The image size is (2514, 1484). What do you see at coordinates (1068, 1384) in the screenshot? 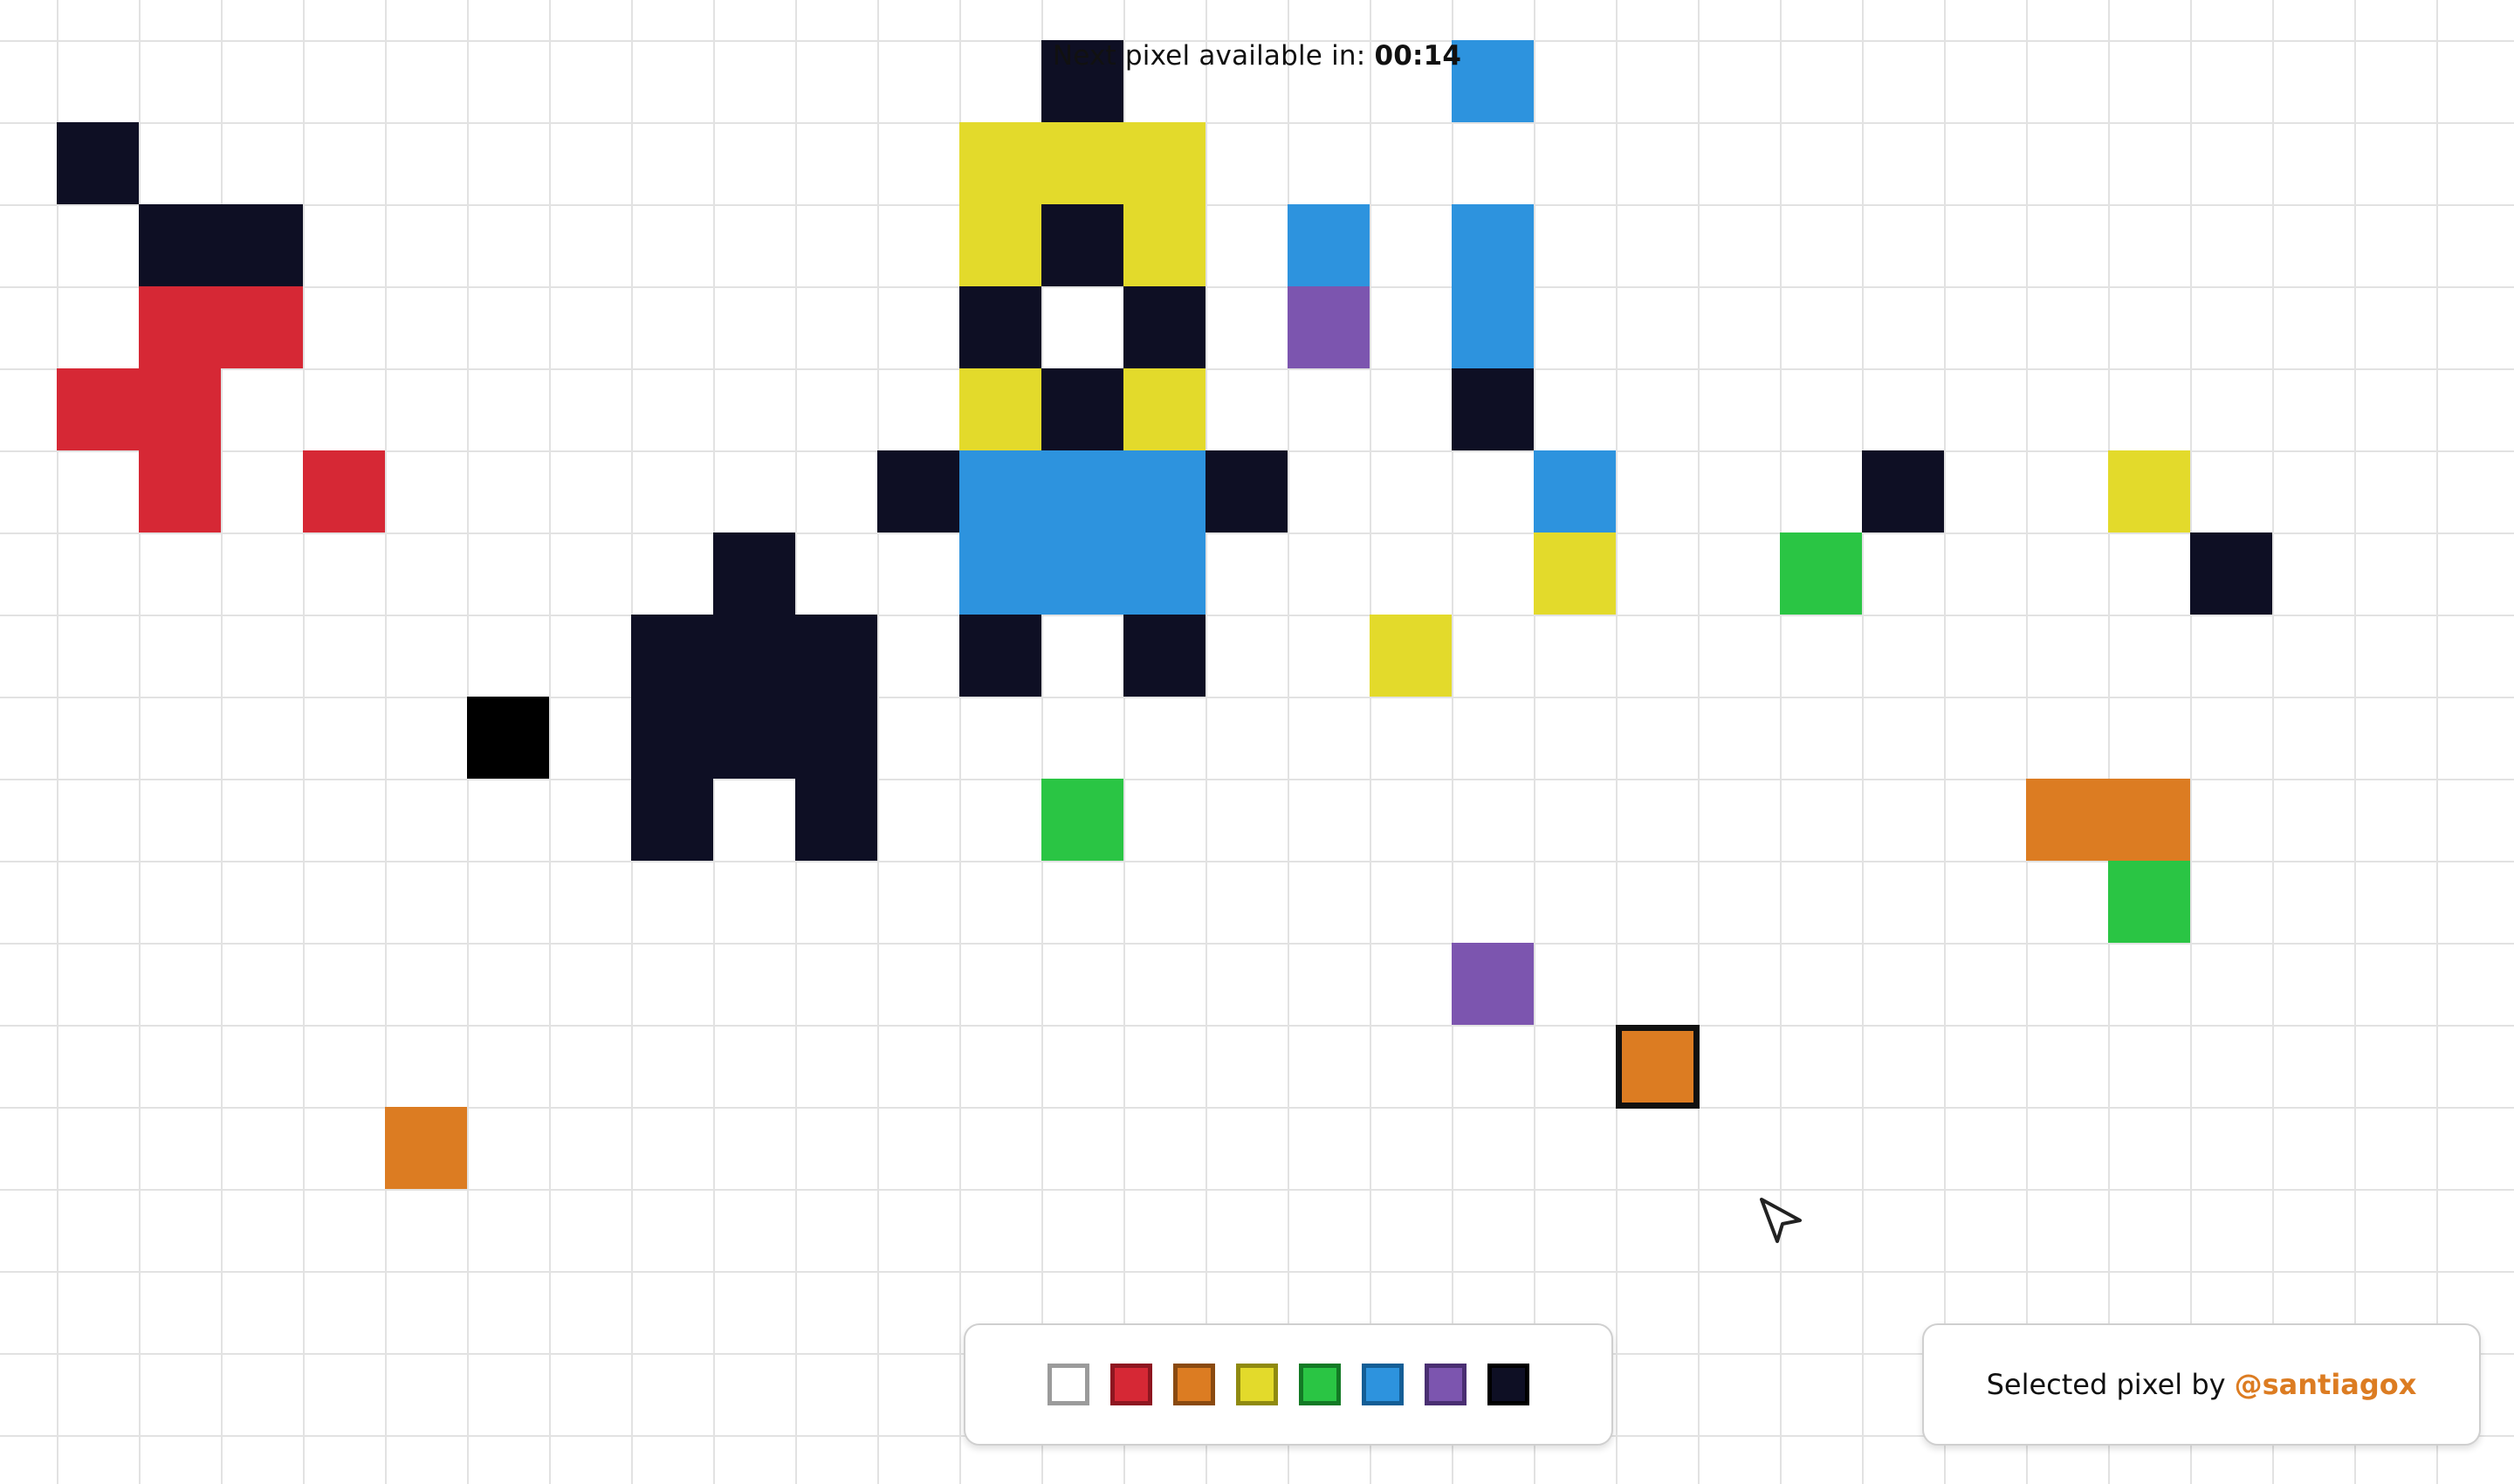
I see `color-swatch-white` at bounding box center [1068, 1384].